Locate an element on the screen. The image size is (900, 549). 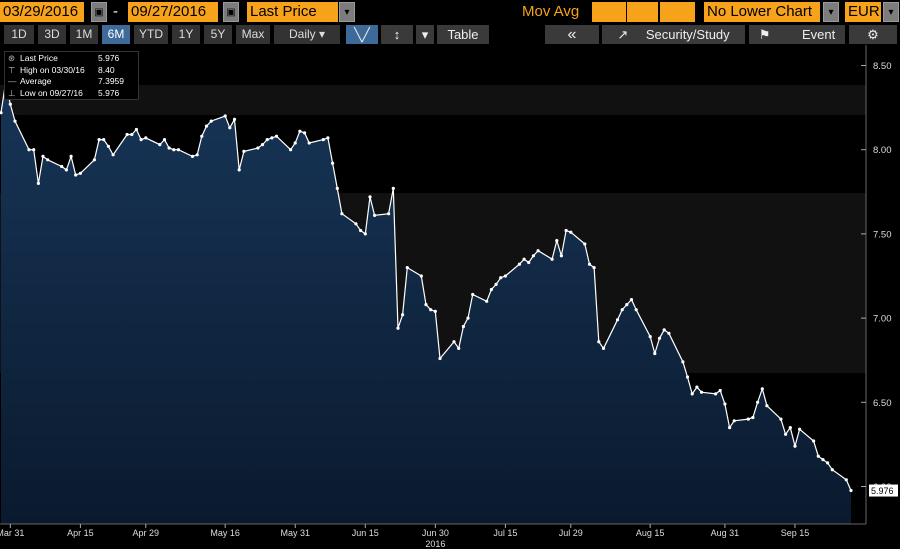
start-date-field: 03/29/2016 is located at coordinates (42, 12).